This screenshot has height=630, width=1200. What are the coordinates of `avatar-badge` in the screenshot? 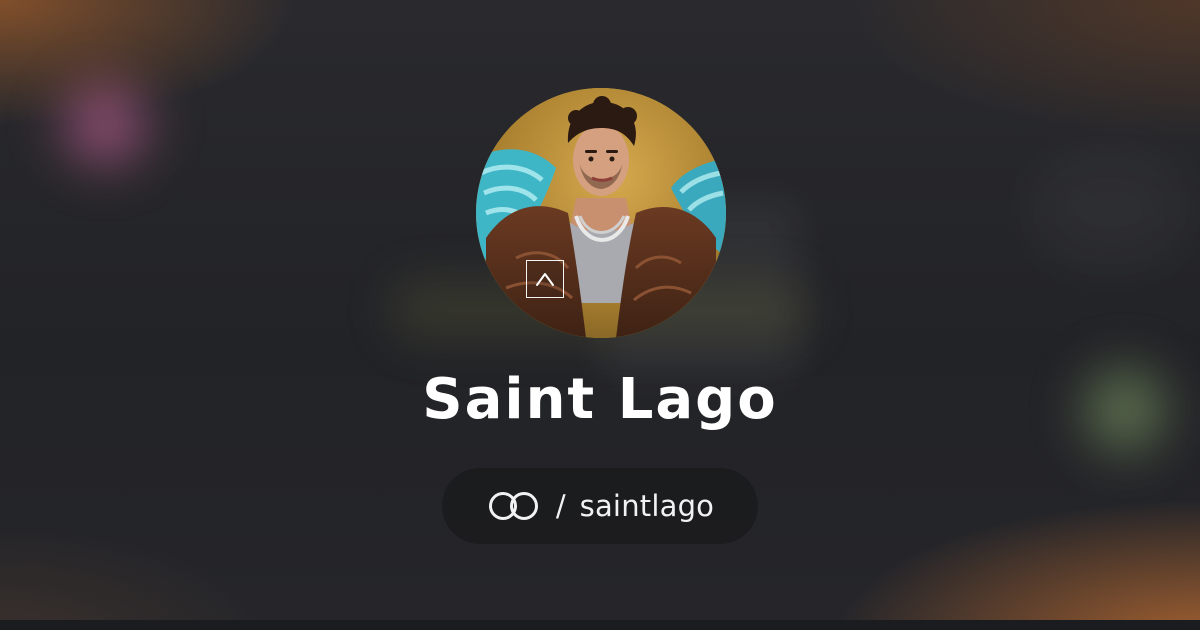 It's located at (545, 279).